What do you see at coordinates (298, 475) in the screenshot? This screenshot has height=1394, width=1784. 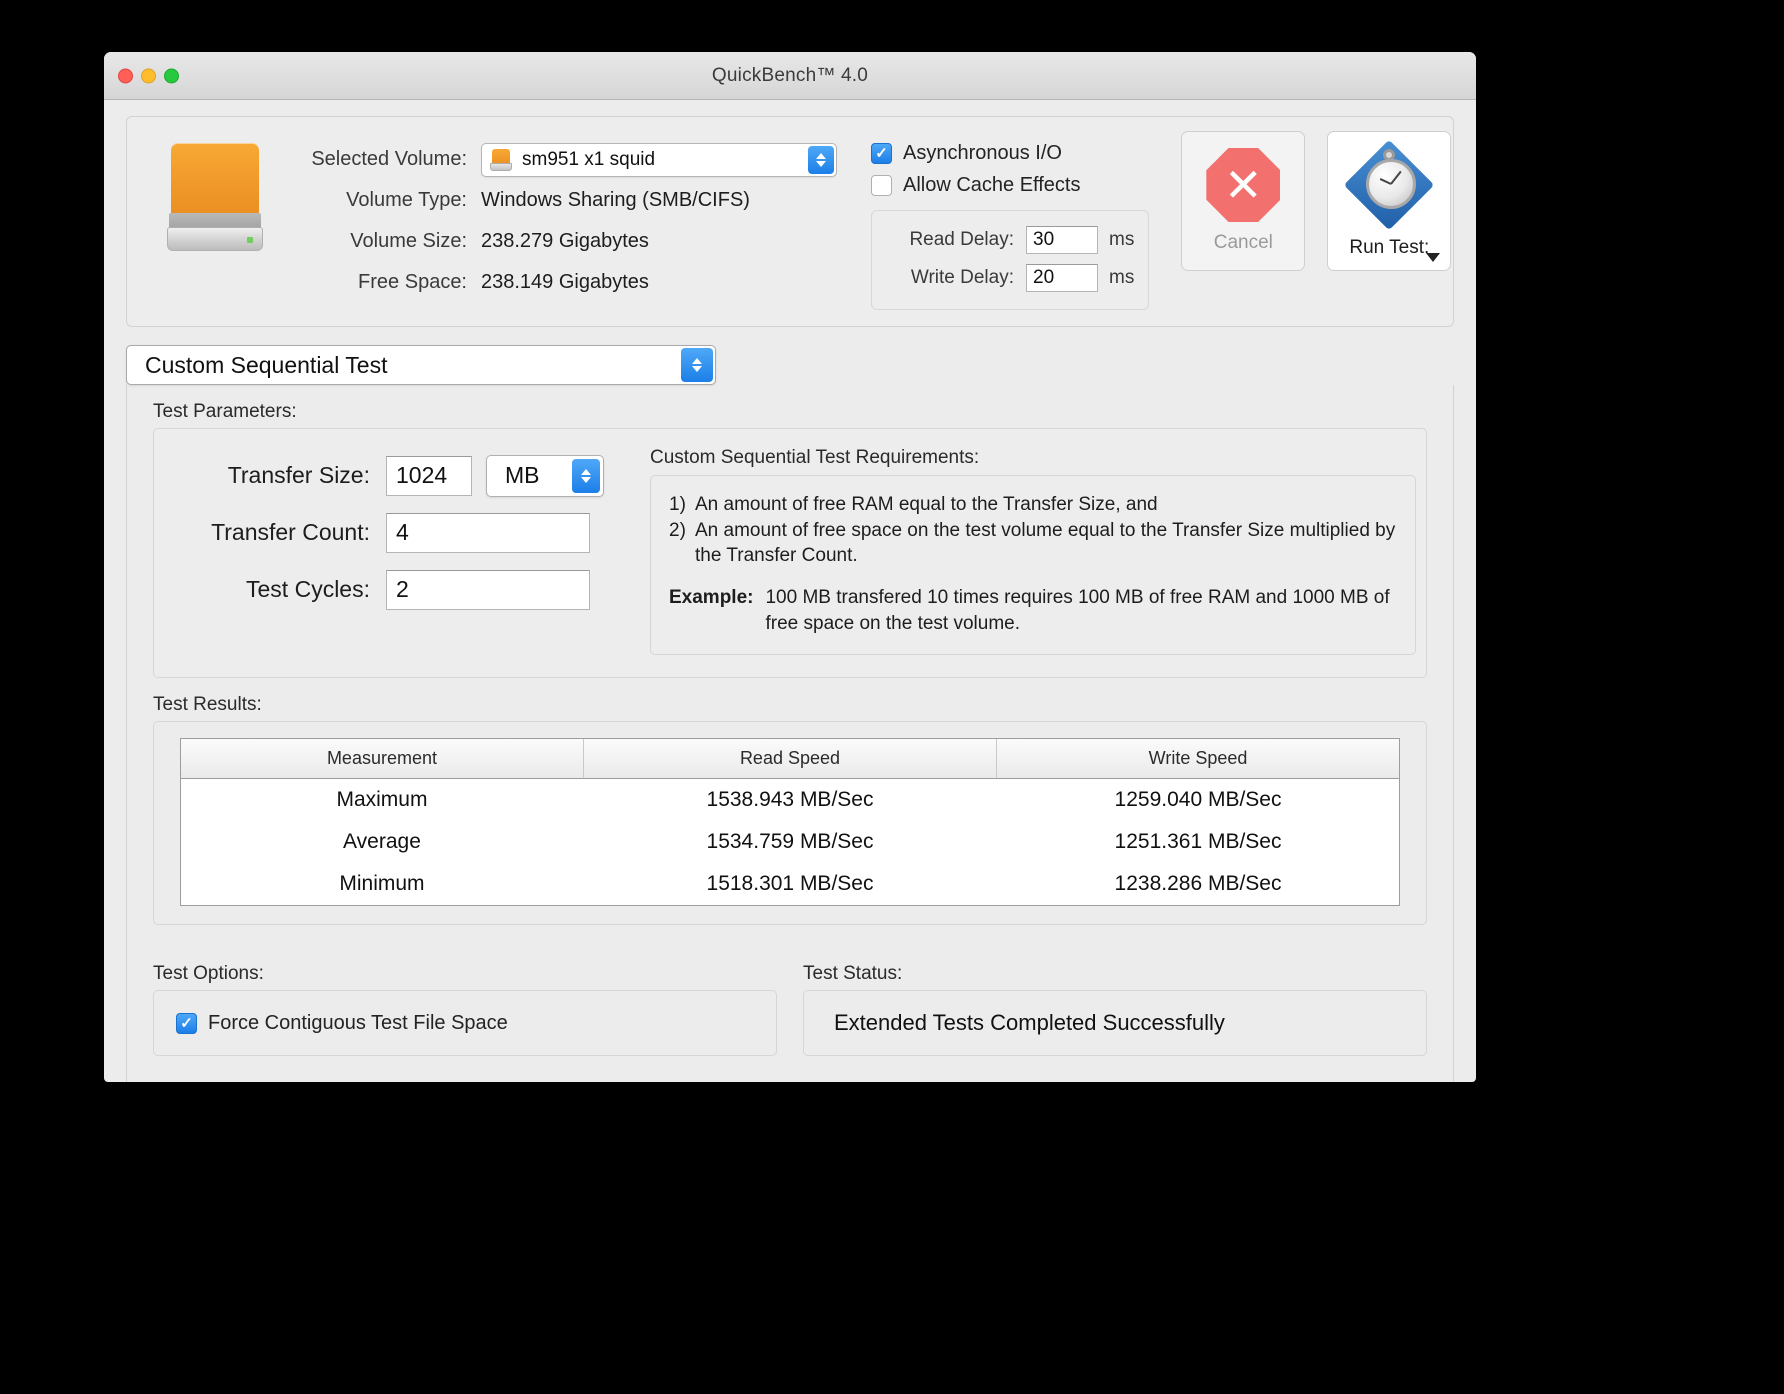 I see `transfer-size-label: Transfer Size:` at bounding box center [298, 475].